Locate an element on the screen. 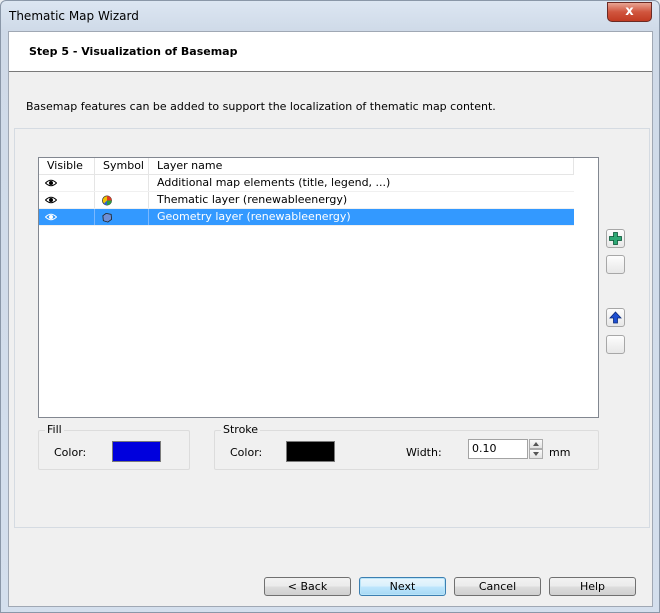 Image resolution: width=660 pixels, height=613 pixels. stroke-color-label: Color: is located at coordinates (246, 452).